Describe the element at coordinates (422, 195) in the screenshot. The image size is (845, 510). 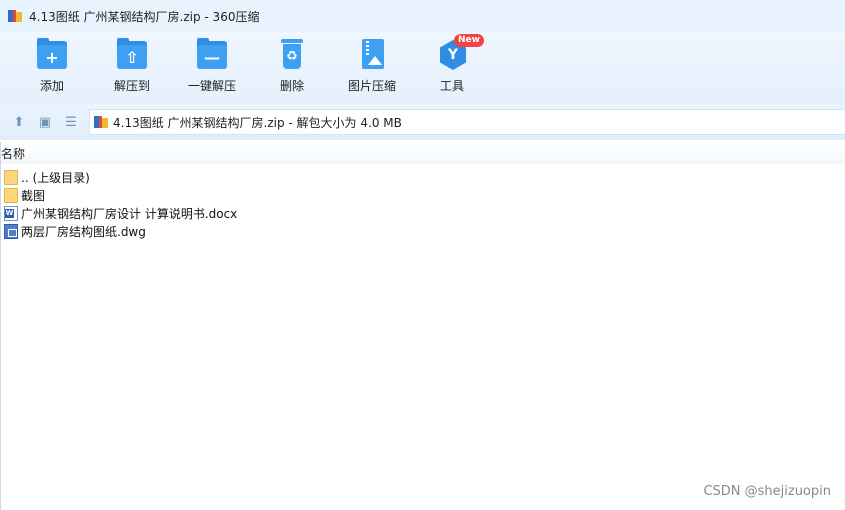
I see `list-item-screenshots: 截图` at that location.